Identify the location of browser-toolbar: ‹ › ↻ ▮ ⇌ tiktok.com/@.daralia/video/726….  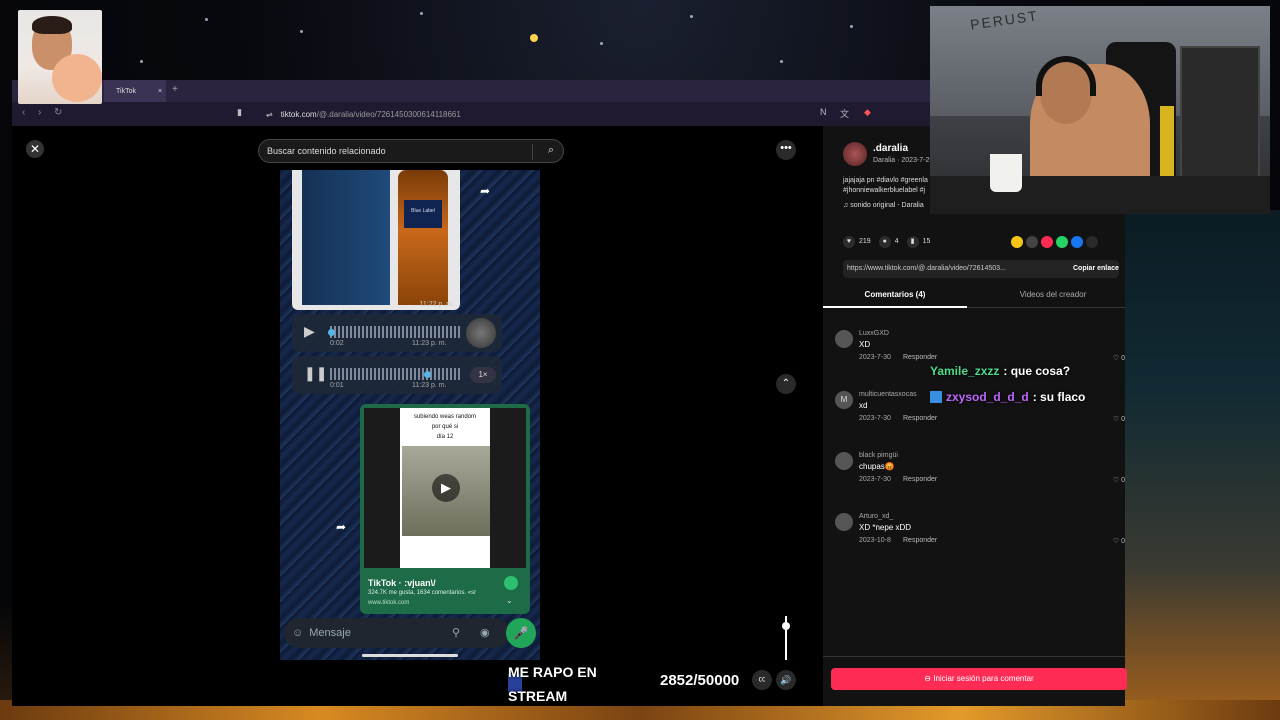
(471, 114).